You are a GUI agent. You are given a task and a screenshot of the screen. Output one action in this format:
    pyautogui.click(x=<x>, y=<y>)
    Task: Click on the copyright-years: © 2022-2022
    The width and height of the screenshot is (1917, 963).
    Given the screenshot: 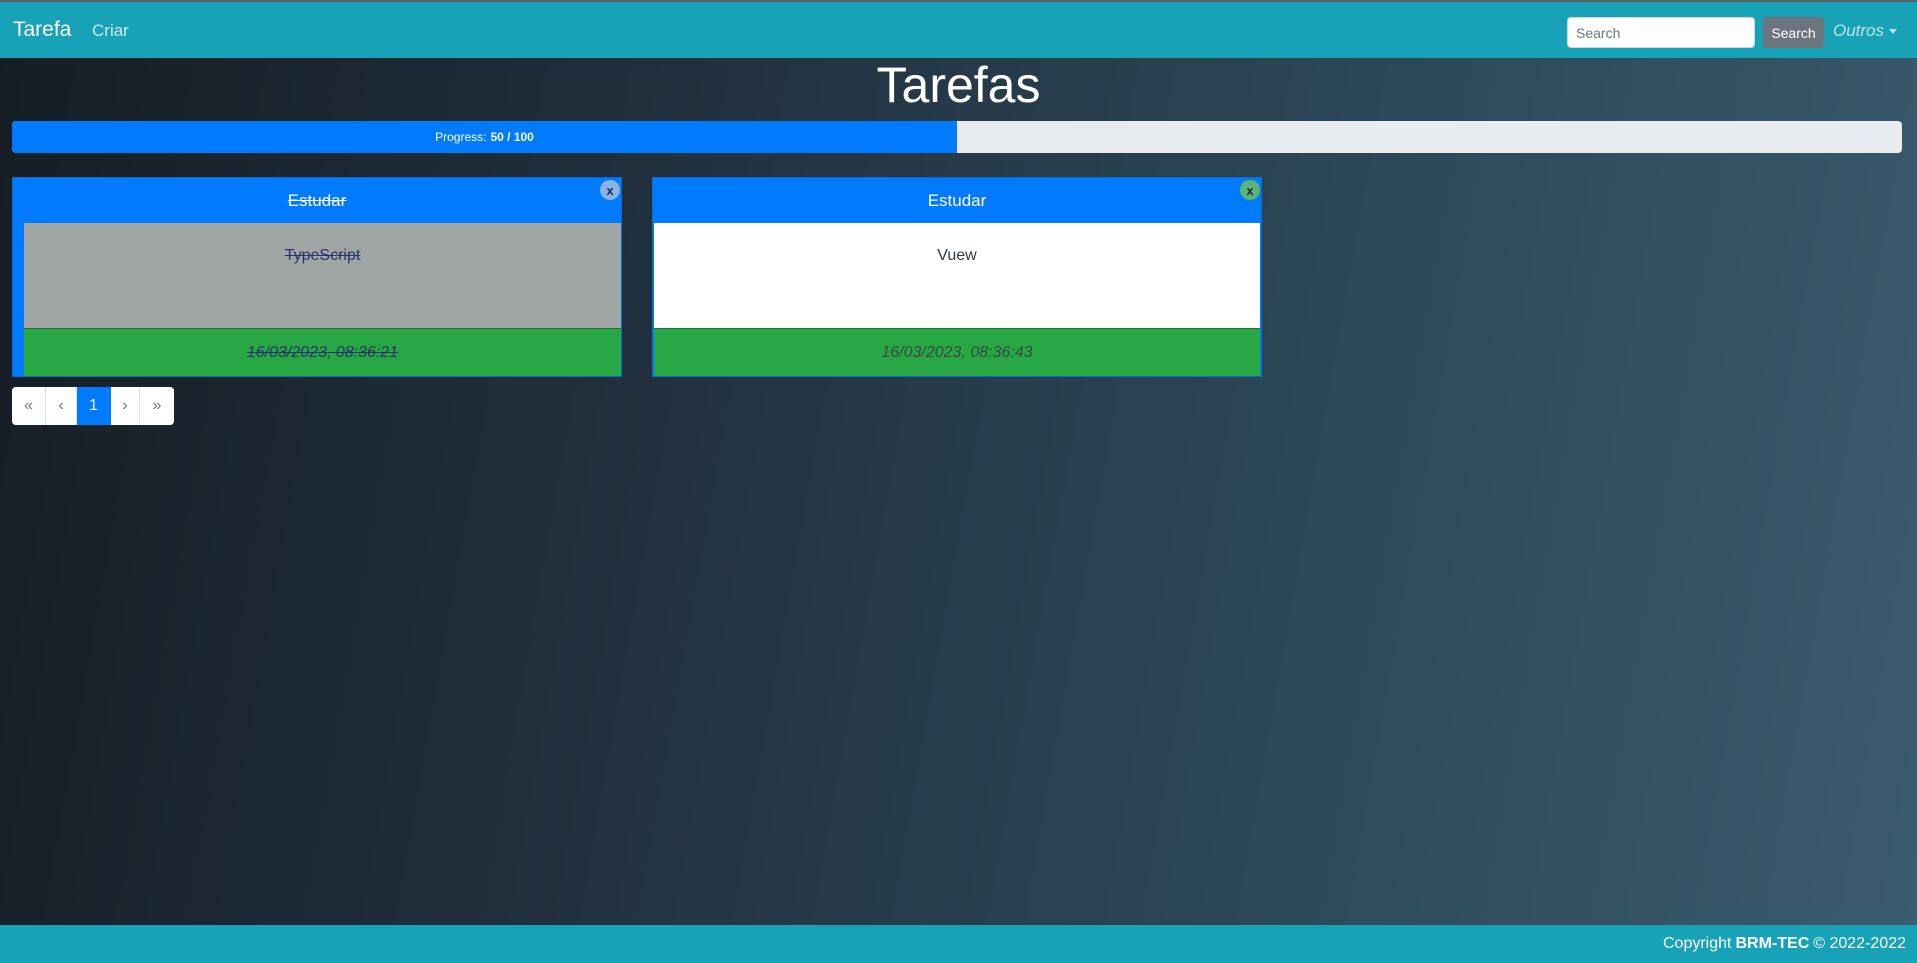 What is the action you would take?
    pyautogui.click(x=1859, y=943)
    